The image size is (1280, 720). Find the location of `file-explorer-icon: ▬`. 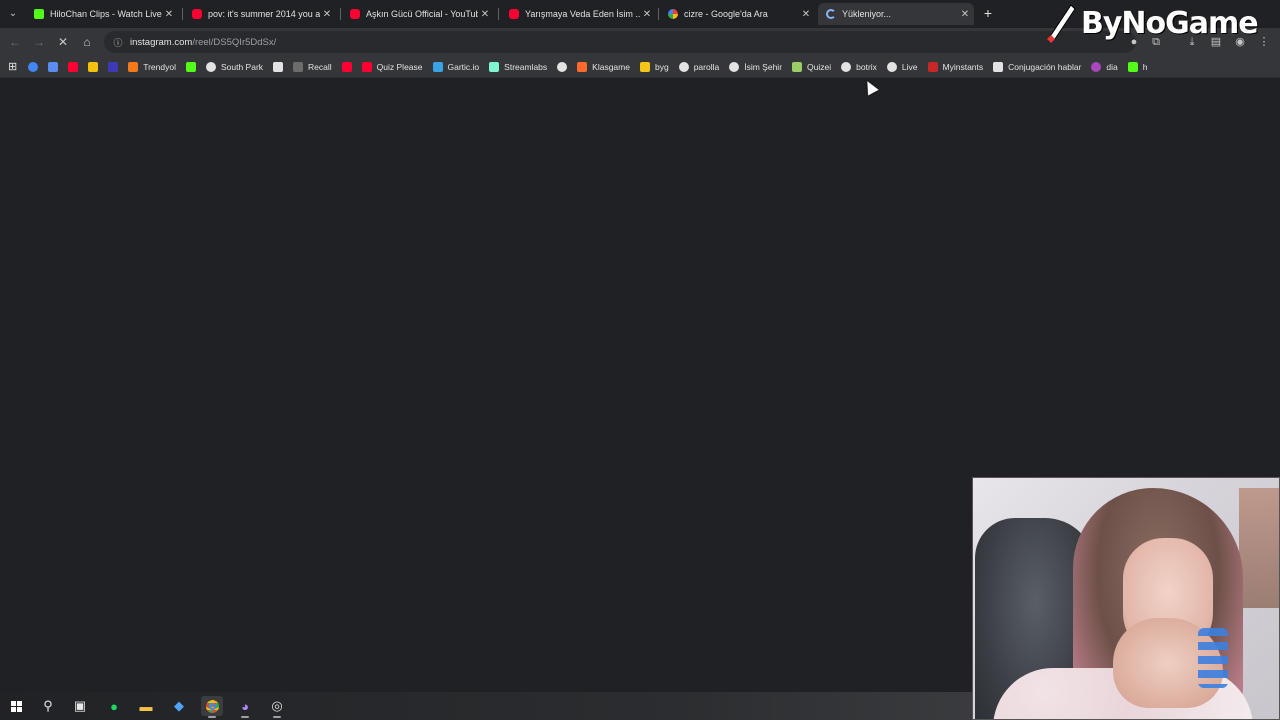

file-explorer-icon: ▬ is located at coordinates (146, 706).